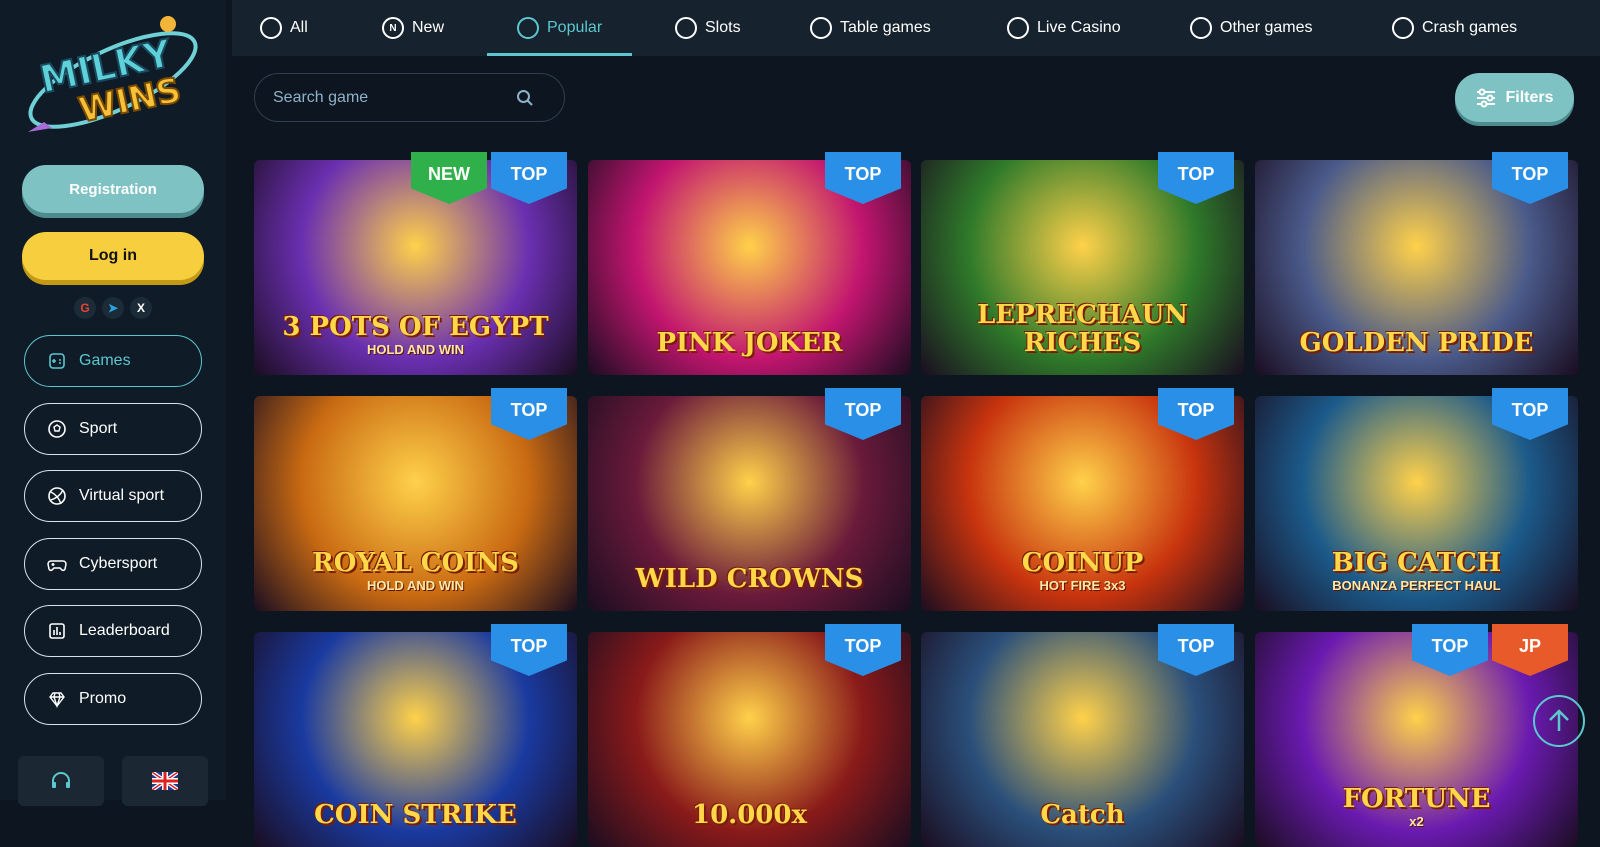  Describe the element at coordinates (103, 698) in the screenshot. I see `sidebar-item-label: Promo` at that location.